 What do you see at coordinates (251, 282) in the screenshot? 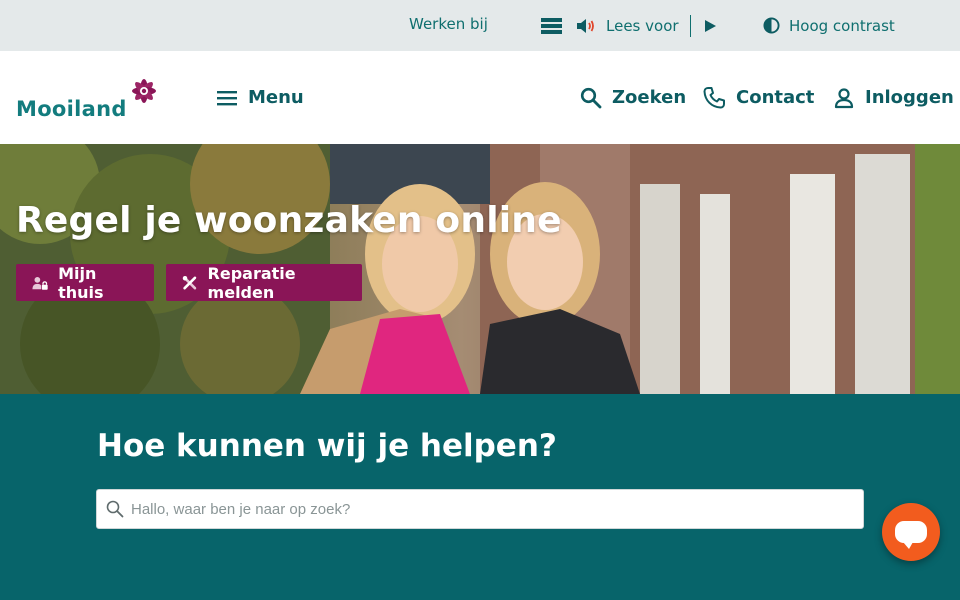
I see `reparatie-melden-label: Reparatie melden` at bounding box center [251, 282].